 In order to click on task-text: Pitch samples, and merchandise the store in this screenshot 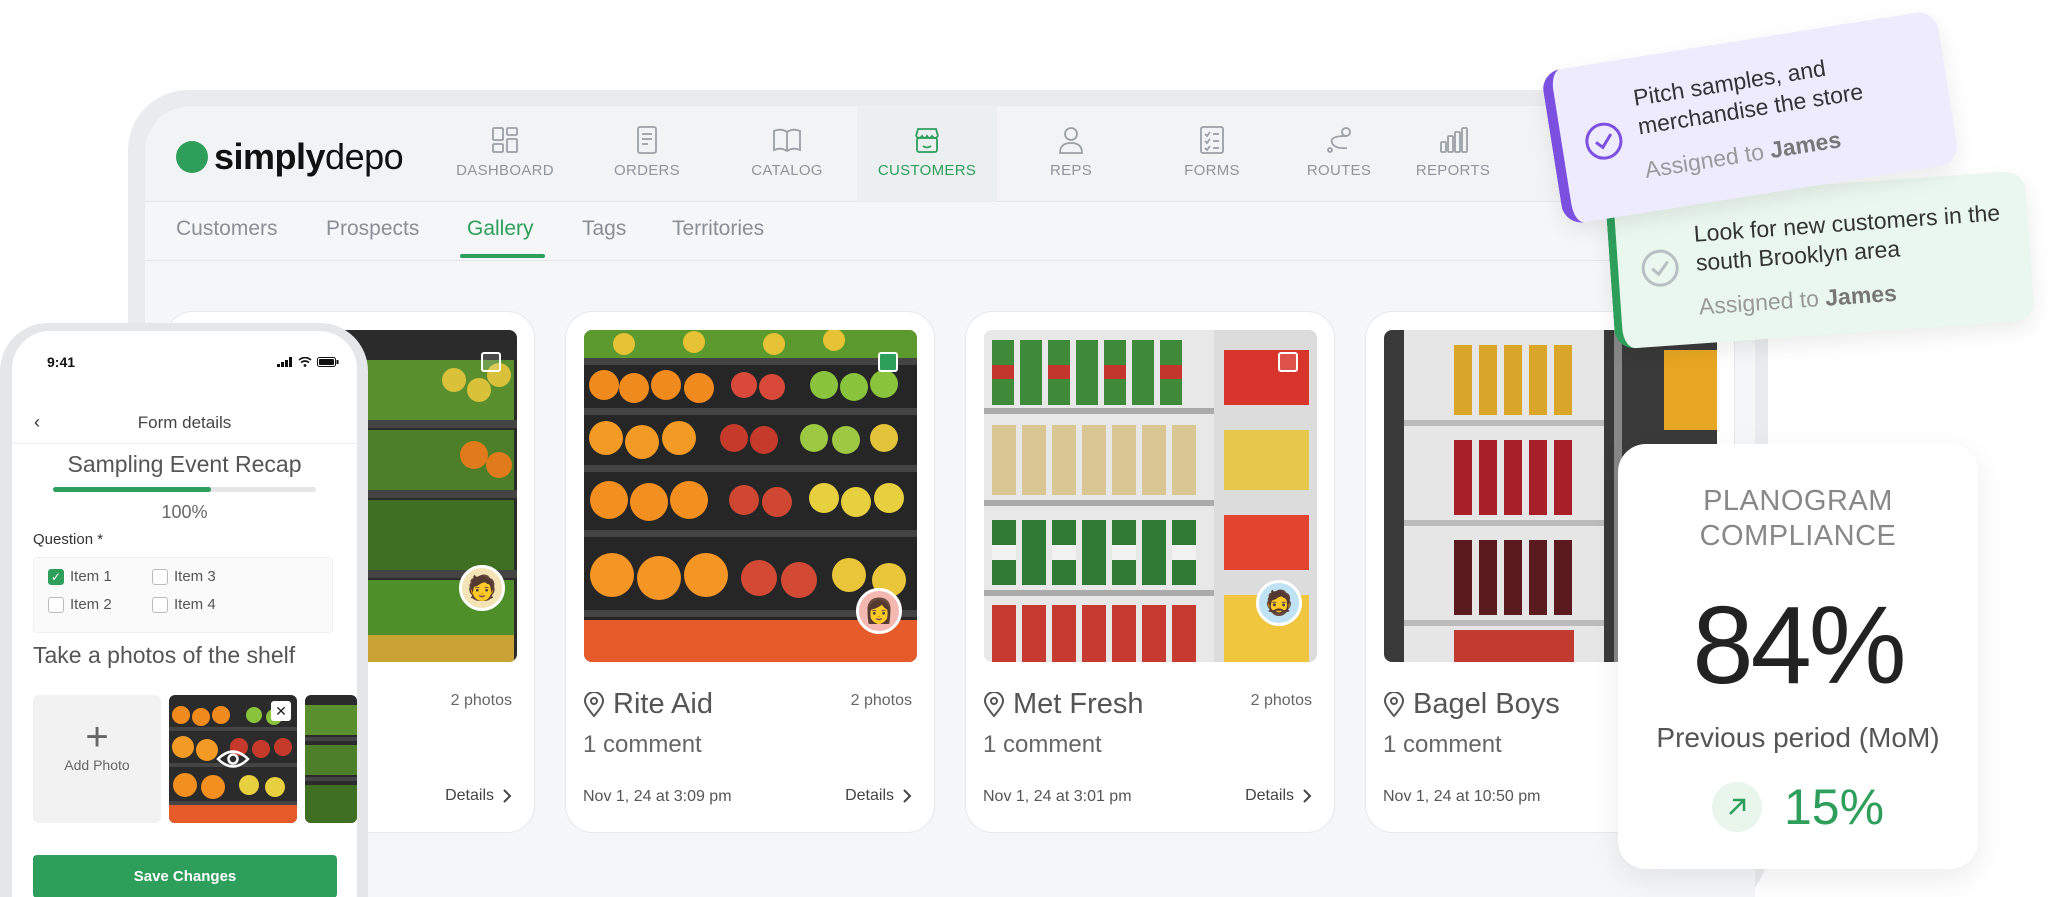, I will do `click(1748, 97)`.